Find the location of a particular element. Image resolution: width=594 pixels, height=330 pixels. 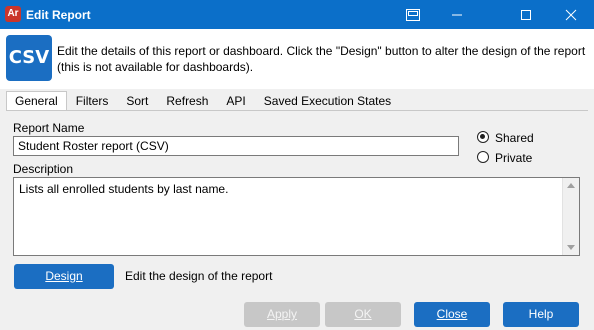

apply-button-label: Apply is located at coordinates (282, 314).